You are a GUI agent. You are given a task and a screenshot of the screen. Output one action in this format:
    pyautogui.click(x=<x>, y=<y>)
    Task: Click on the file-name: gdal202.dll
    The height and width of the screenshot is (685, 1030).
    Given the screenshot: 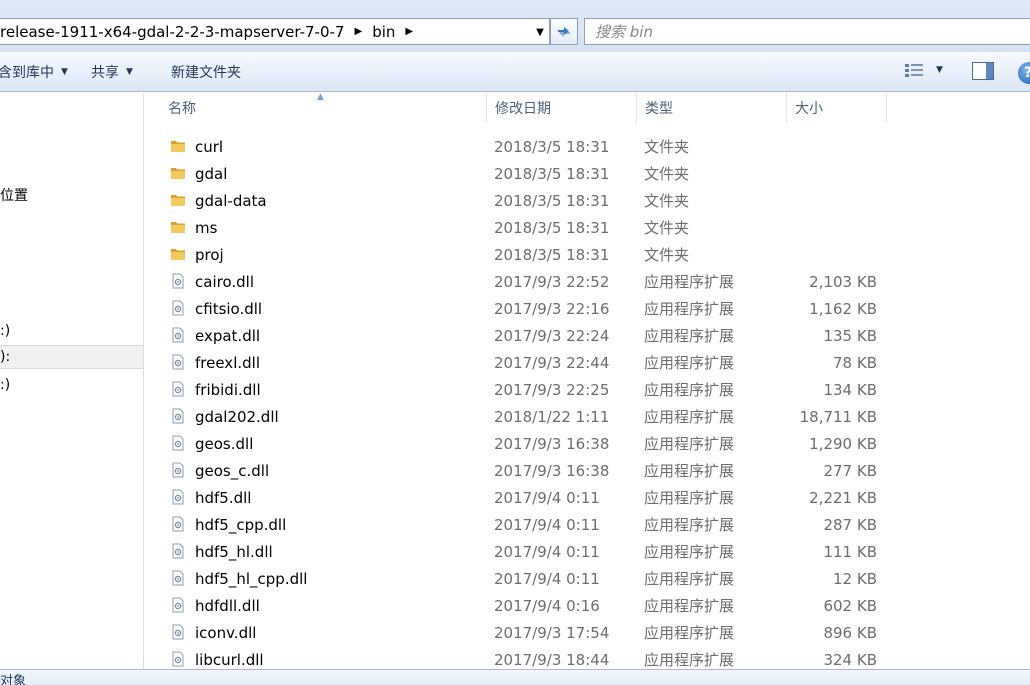 What is the action you would take?
    pyautogui.click(x=237, y=416)
    